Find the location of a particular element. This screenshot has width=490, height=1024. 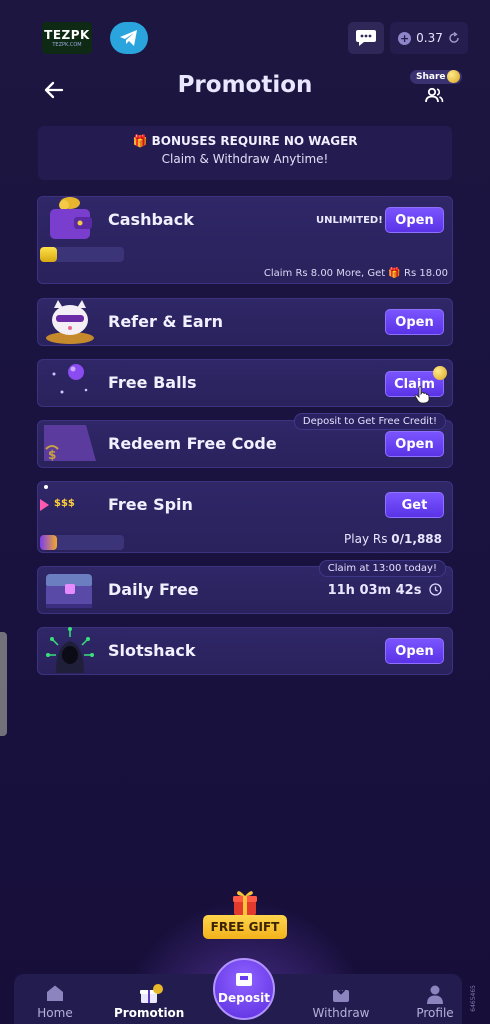

unlimited-badge: UNLIMITED! is located at coordinates (349, 220).